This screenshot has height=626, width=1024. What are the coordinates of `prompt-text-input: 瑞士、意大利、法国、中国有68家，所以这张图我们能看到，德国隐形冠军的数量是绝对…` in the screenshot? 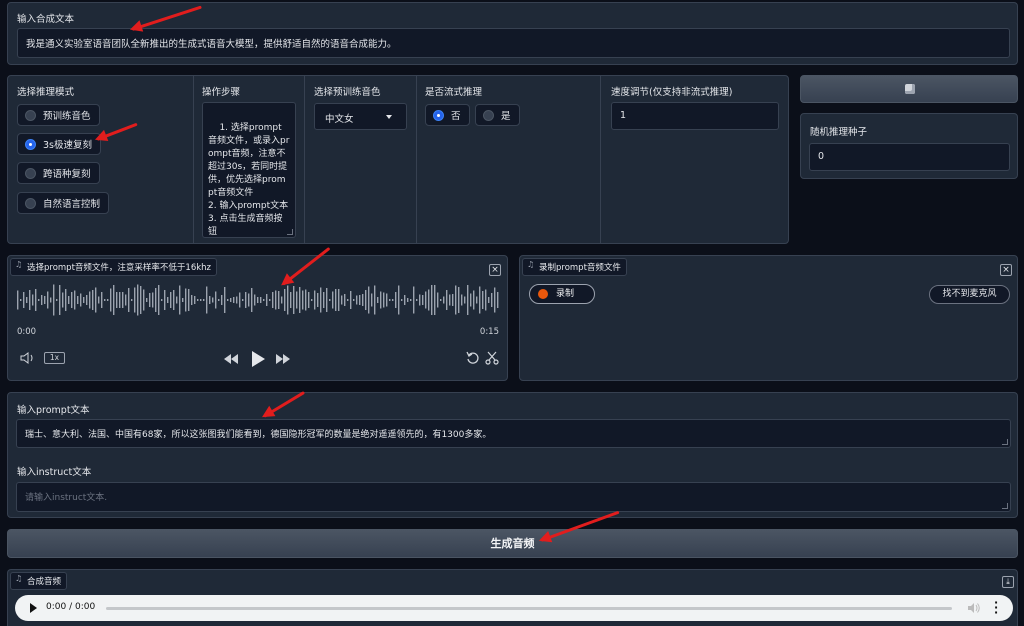 It's located at (513, 433).